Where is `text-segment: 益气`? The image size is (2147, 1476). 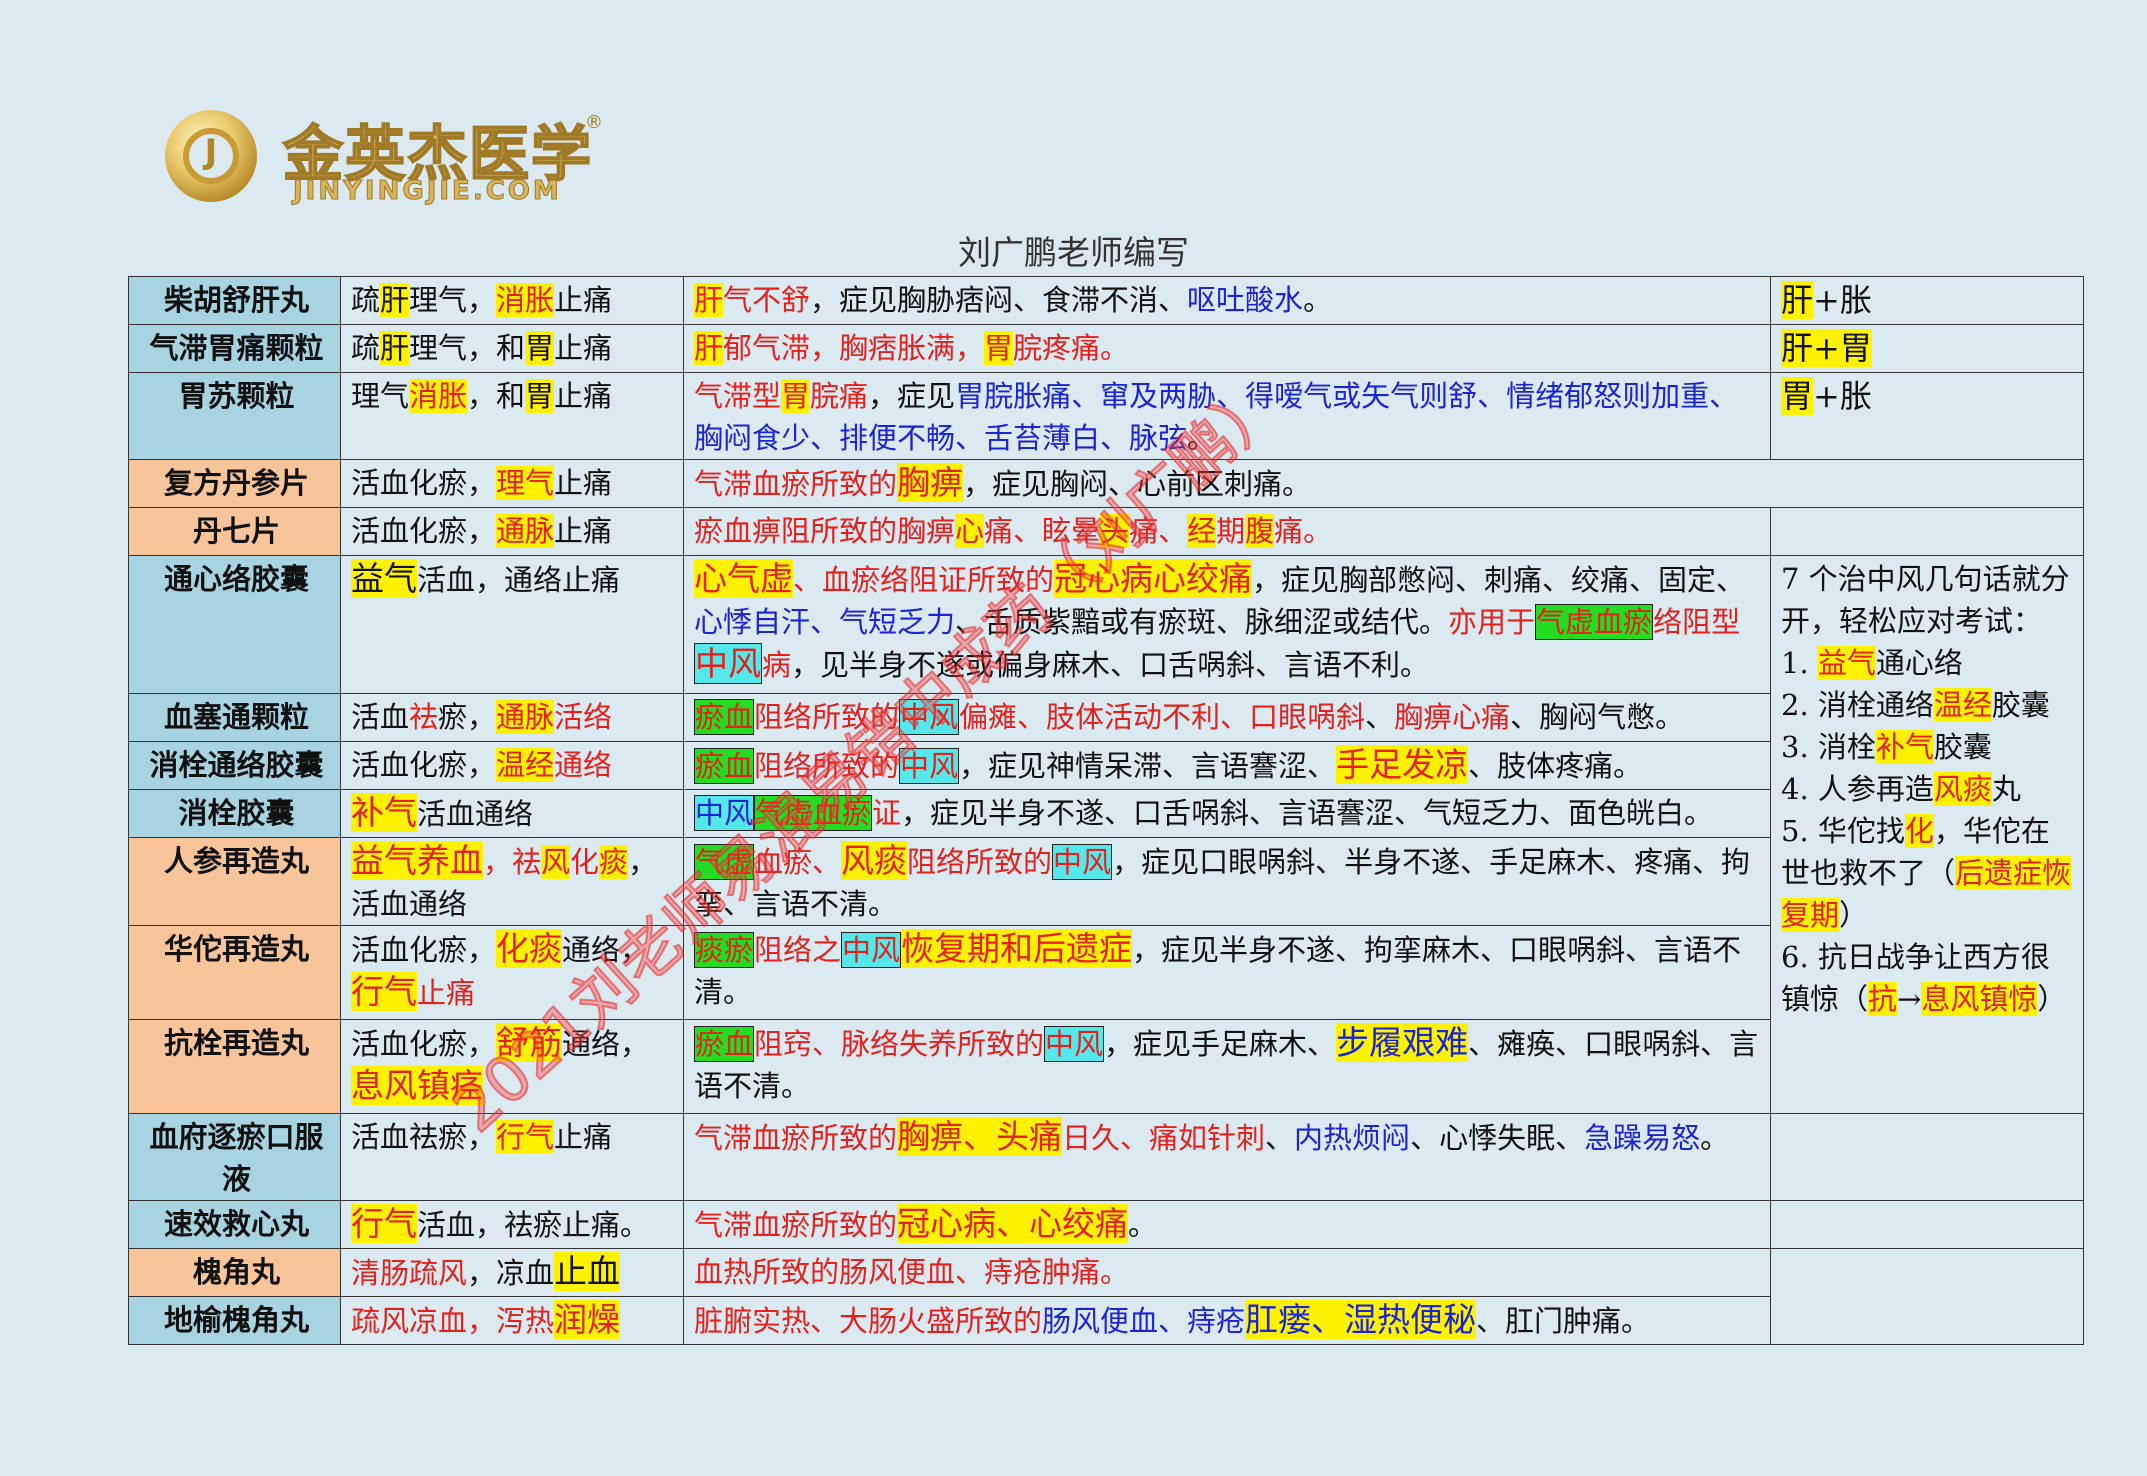 text-segment: 益气 is located at coordinates (384, 578).